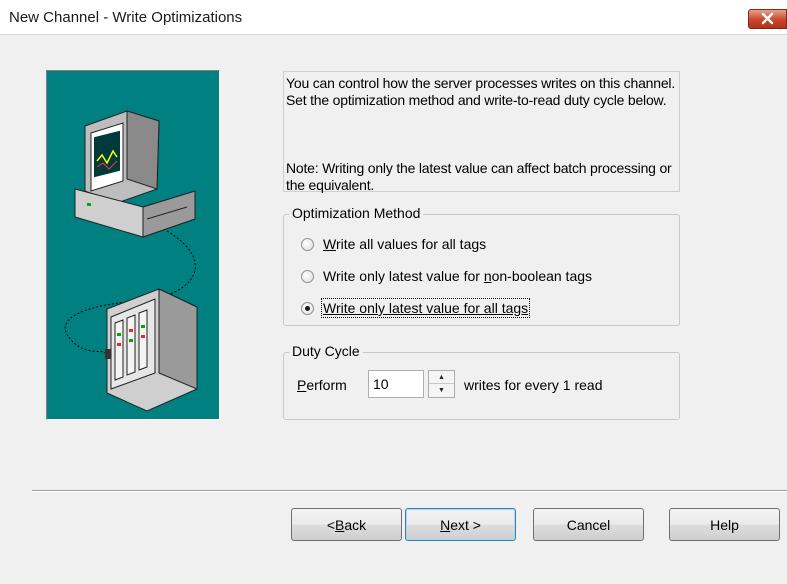  What do you see at coordinates (425, 308) in the screenshot?
I see `radio-label: Write only latest value for all tags` at bounding box center [425, 308].